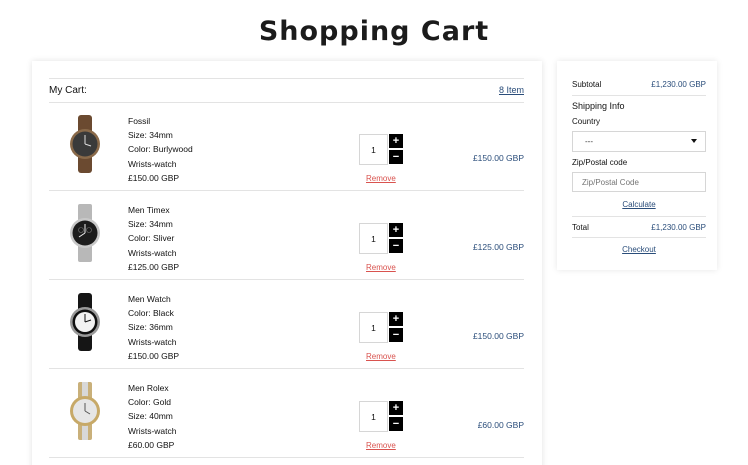  What do you see at coordinates (639, 227) in the screenshot?
I see `total-row: Total £1,230.00 GBP` at bounding box center [639, 227].